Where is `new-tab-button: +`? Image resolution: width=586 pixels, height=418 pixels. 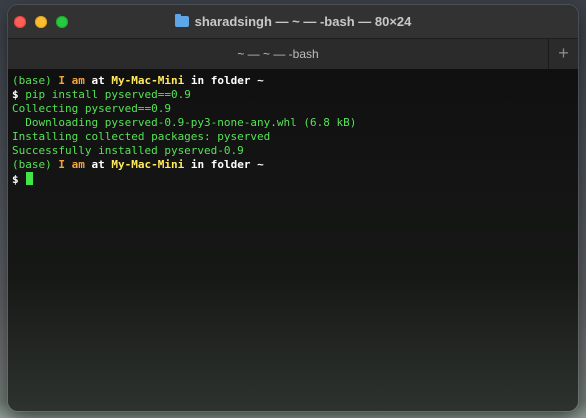
new-tab-button: + is located at coordinates (563, 54).